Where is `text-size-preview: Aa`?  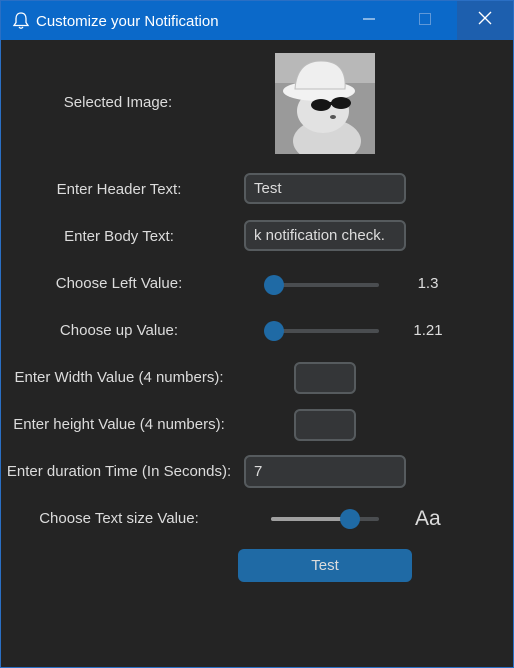
text-size-preview: Aa is located at coordinates (428, 518).